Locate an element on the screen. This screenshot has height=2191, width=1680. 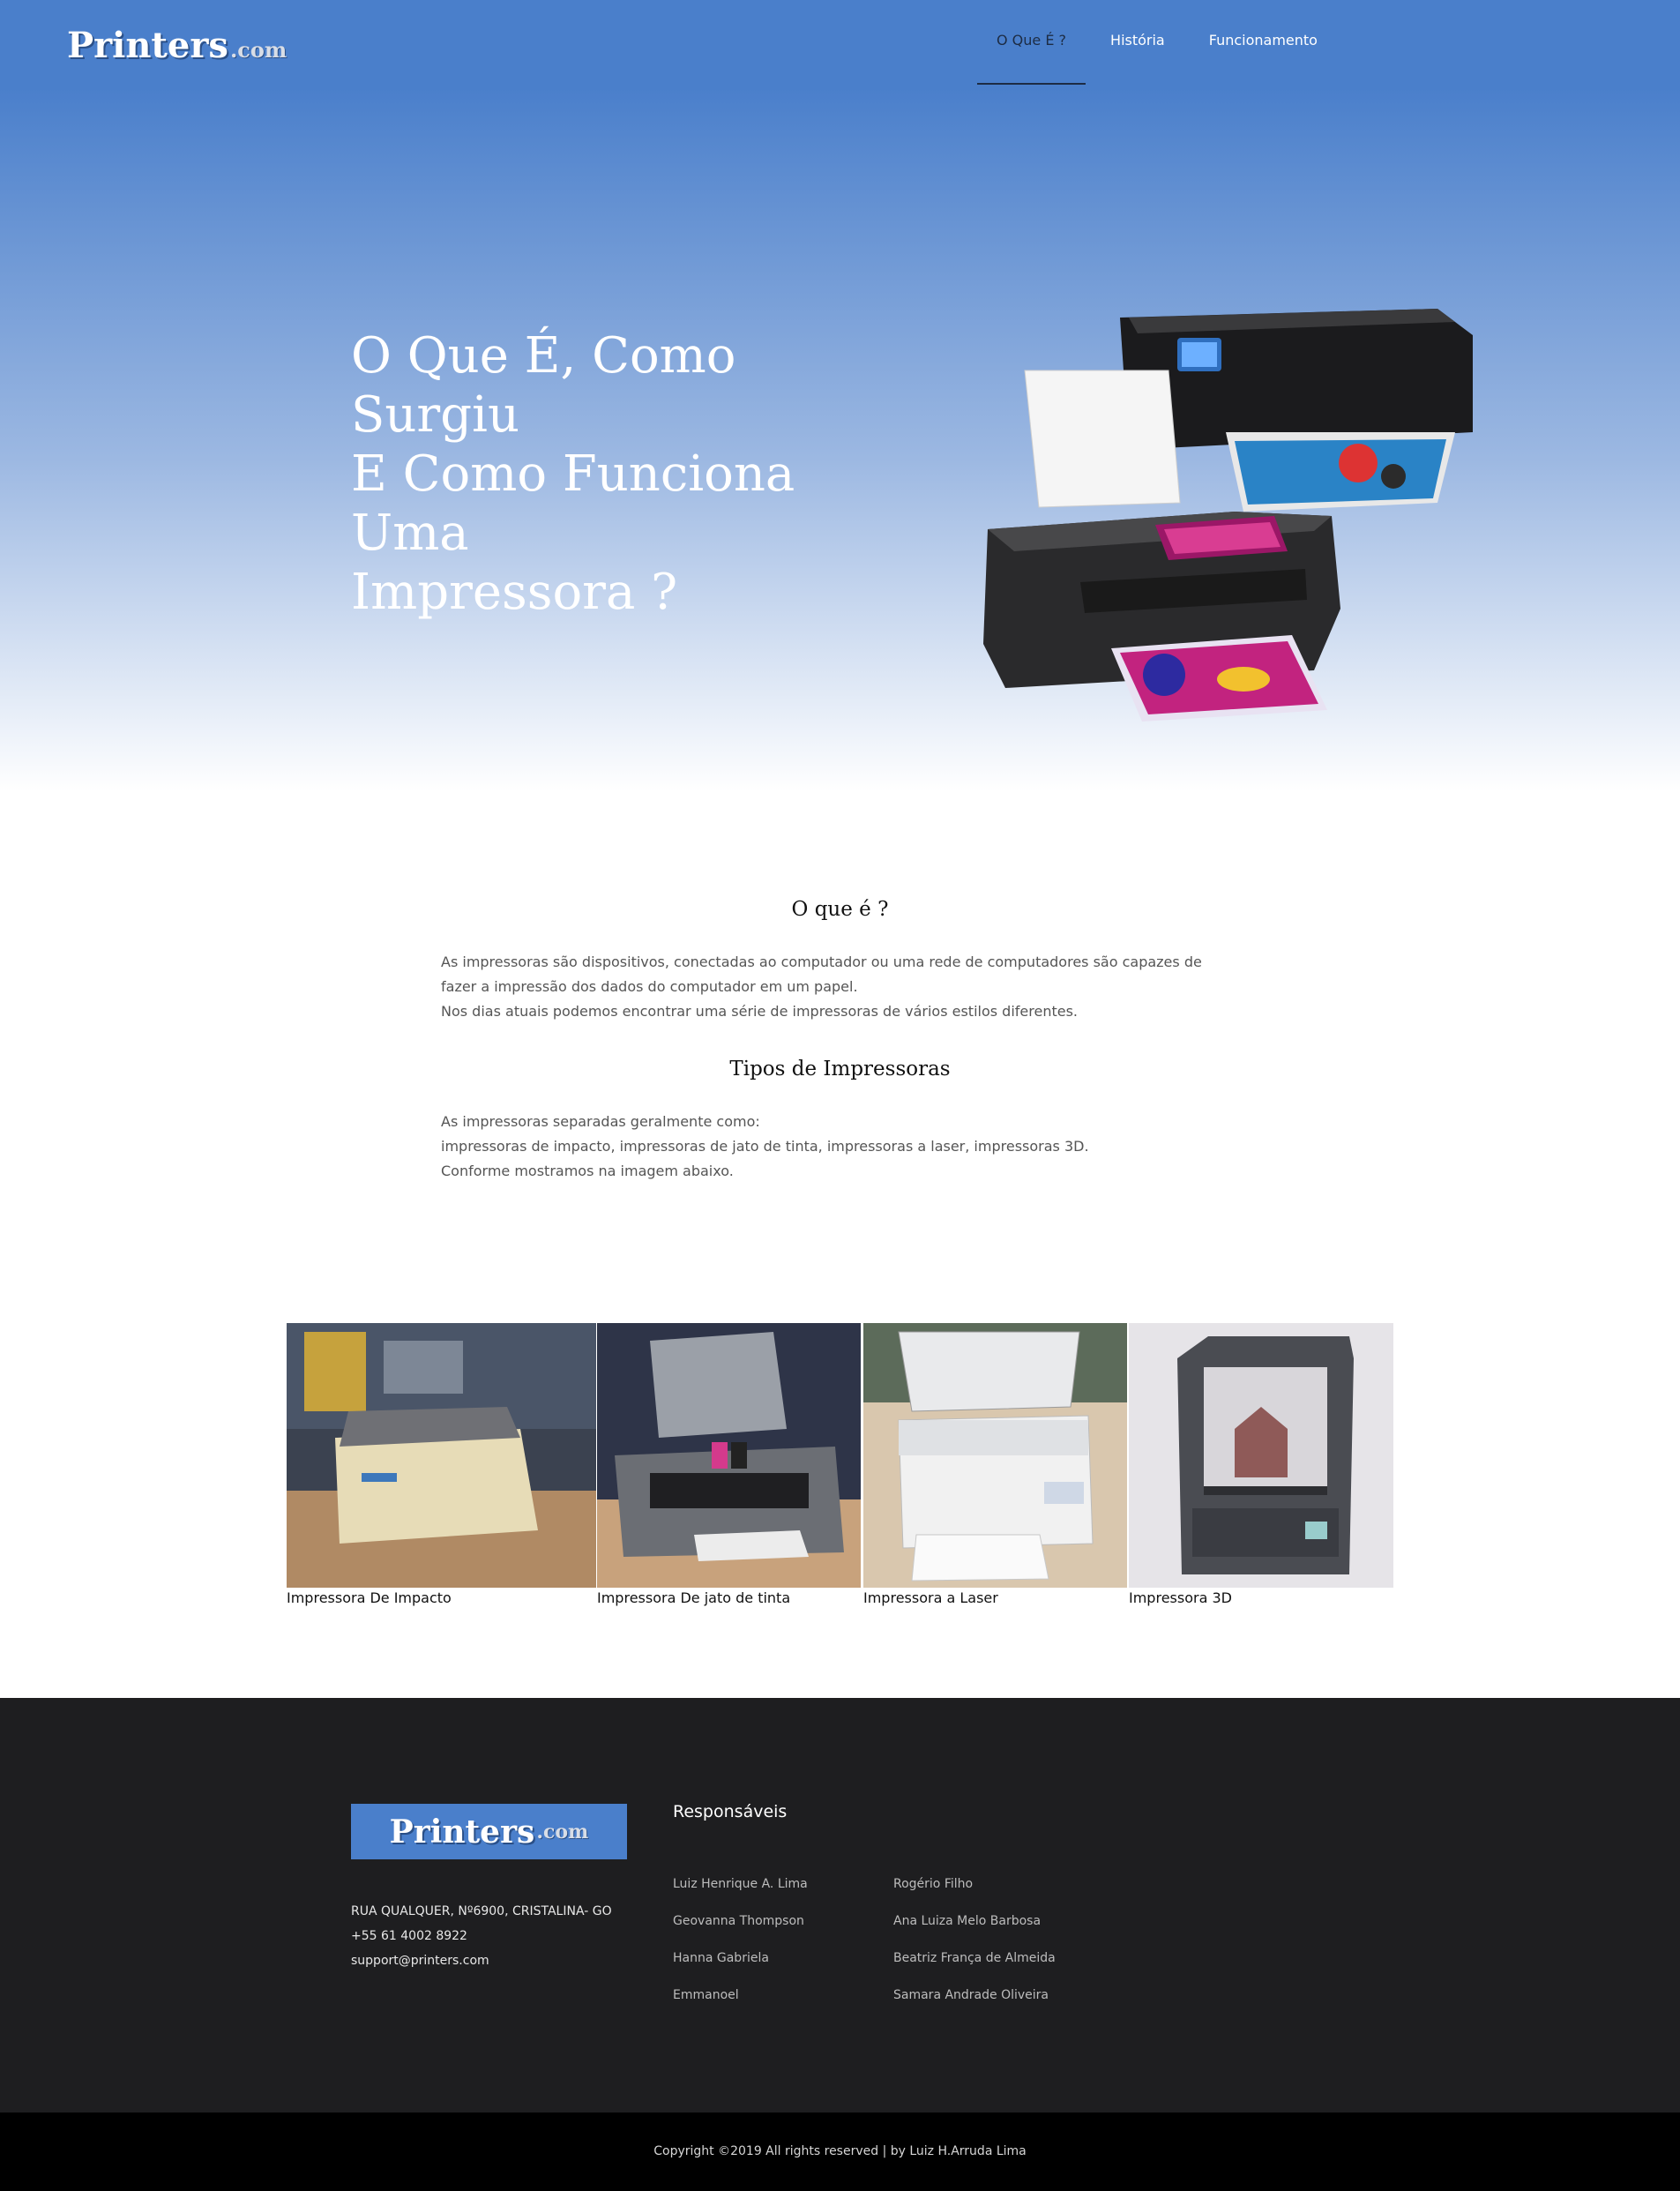
logo-sub-text: .com is located at coordinates (258, 50).